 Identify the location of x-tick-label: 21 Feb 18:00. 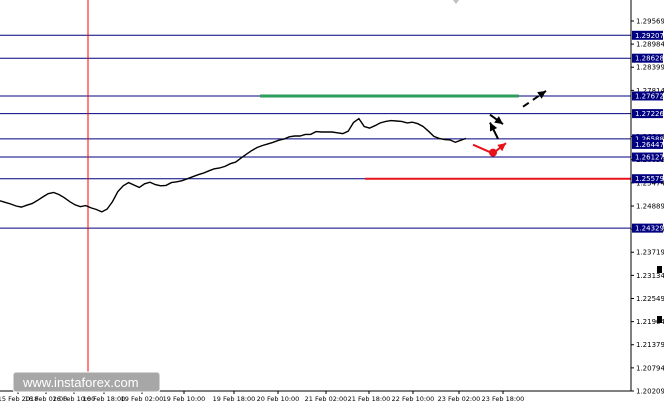
(369, 399).